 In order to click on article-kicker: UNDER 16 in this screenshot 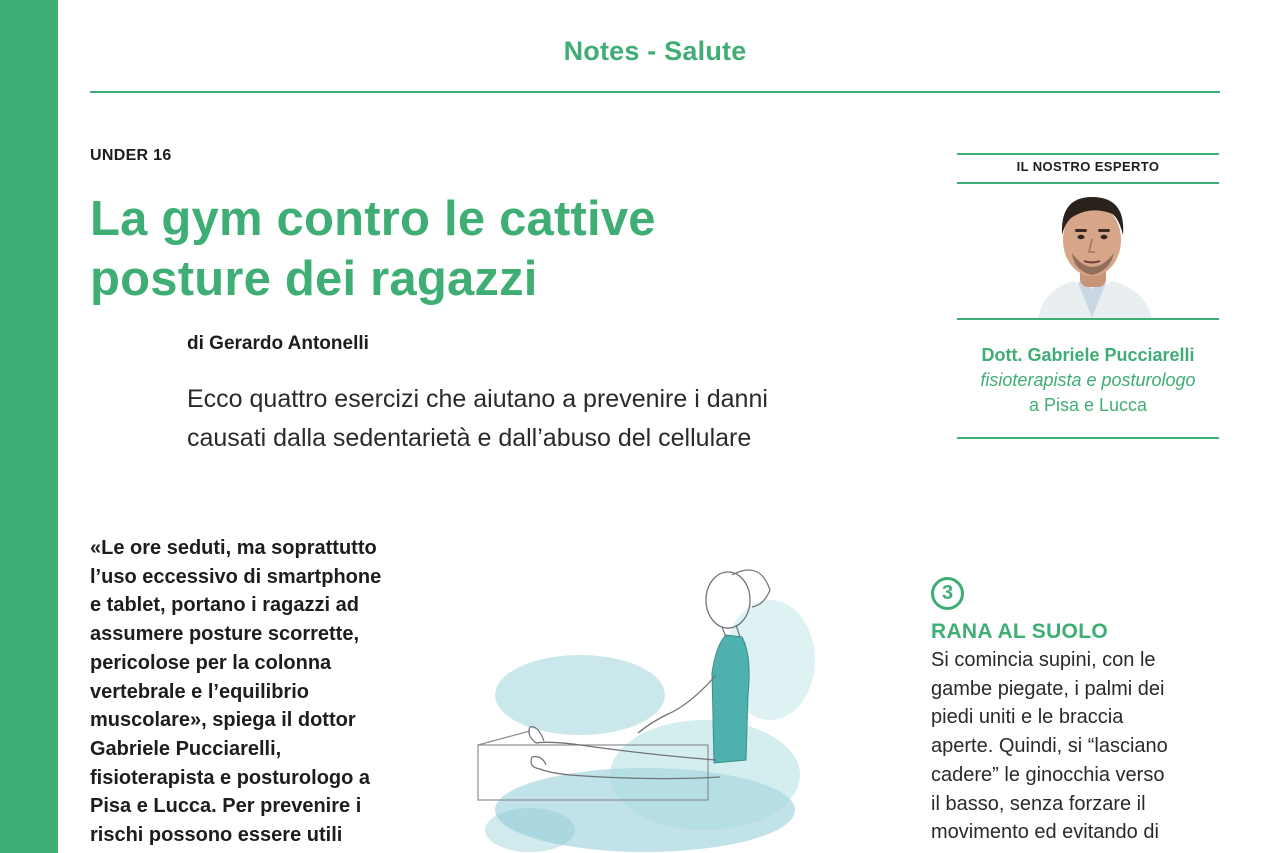, I will do `click(131, 155)`.